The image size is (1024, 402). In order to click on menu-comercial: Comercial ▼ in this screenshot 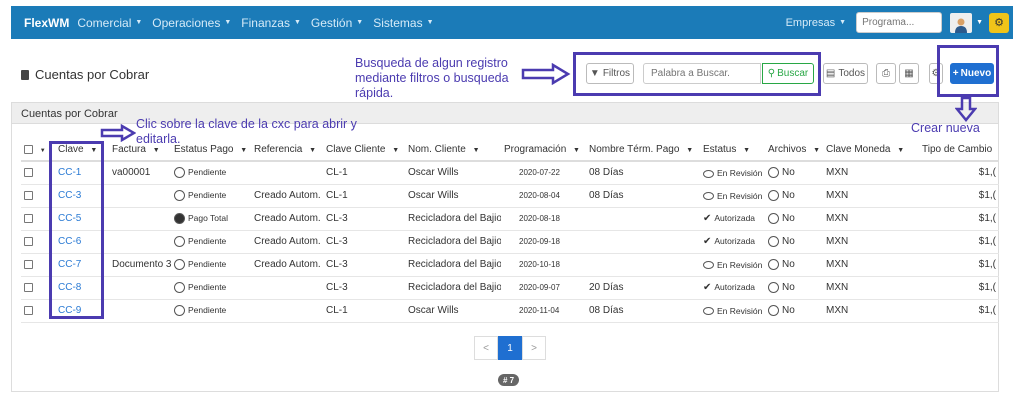, I will do `click(109, 23)`.